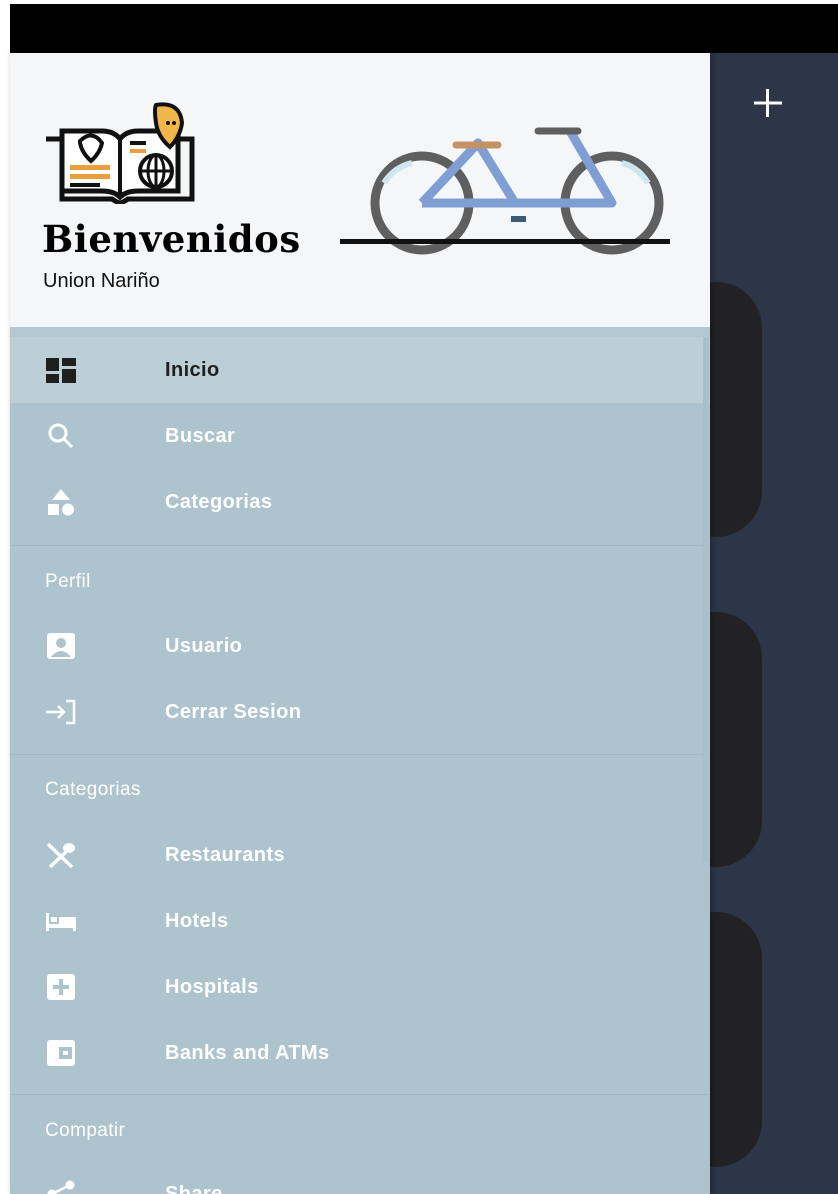 This screenshot has height=1194, width=838. What do you see at coordinates (774, 623) in the screenshot?
I see `app-background` at bounding box center [774, 623].